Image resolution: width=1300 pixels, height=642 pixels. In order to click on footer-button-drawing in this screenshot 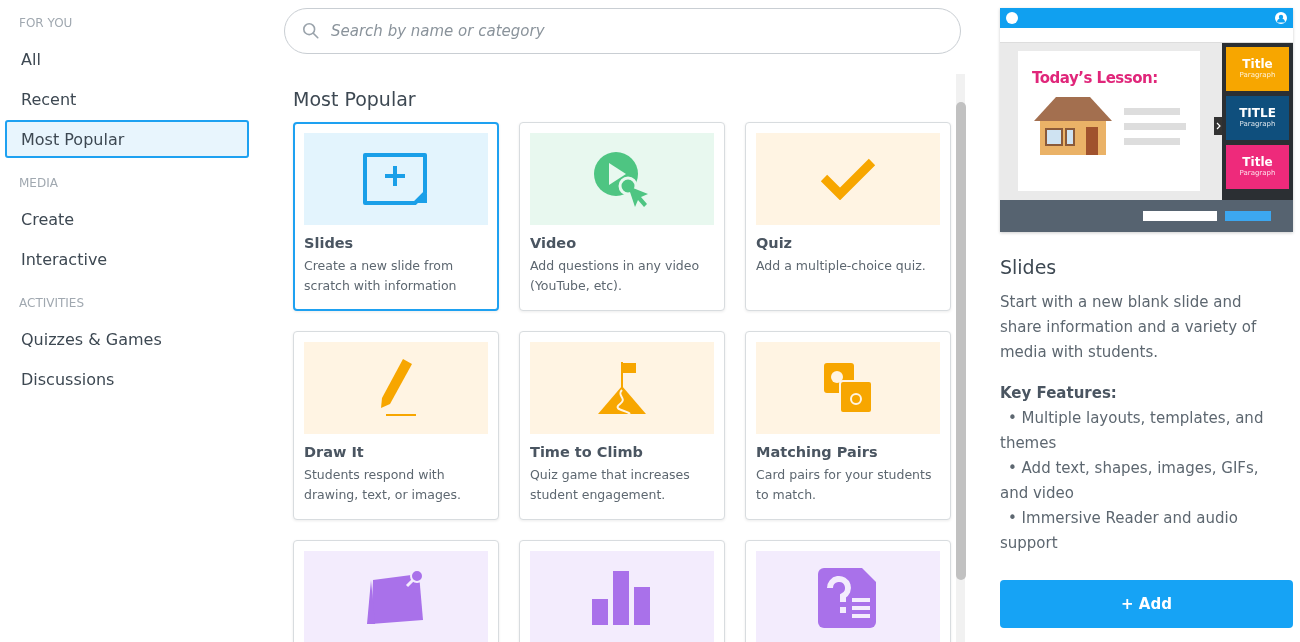, I will do `click(1248, 216)`.